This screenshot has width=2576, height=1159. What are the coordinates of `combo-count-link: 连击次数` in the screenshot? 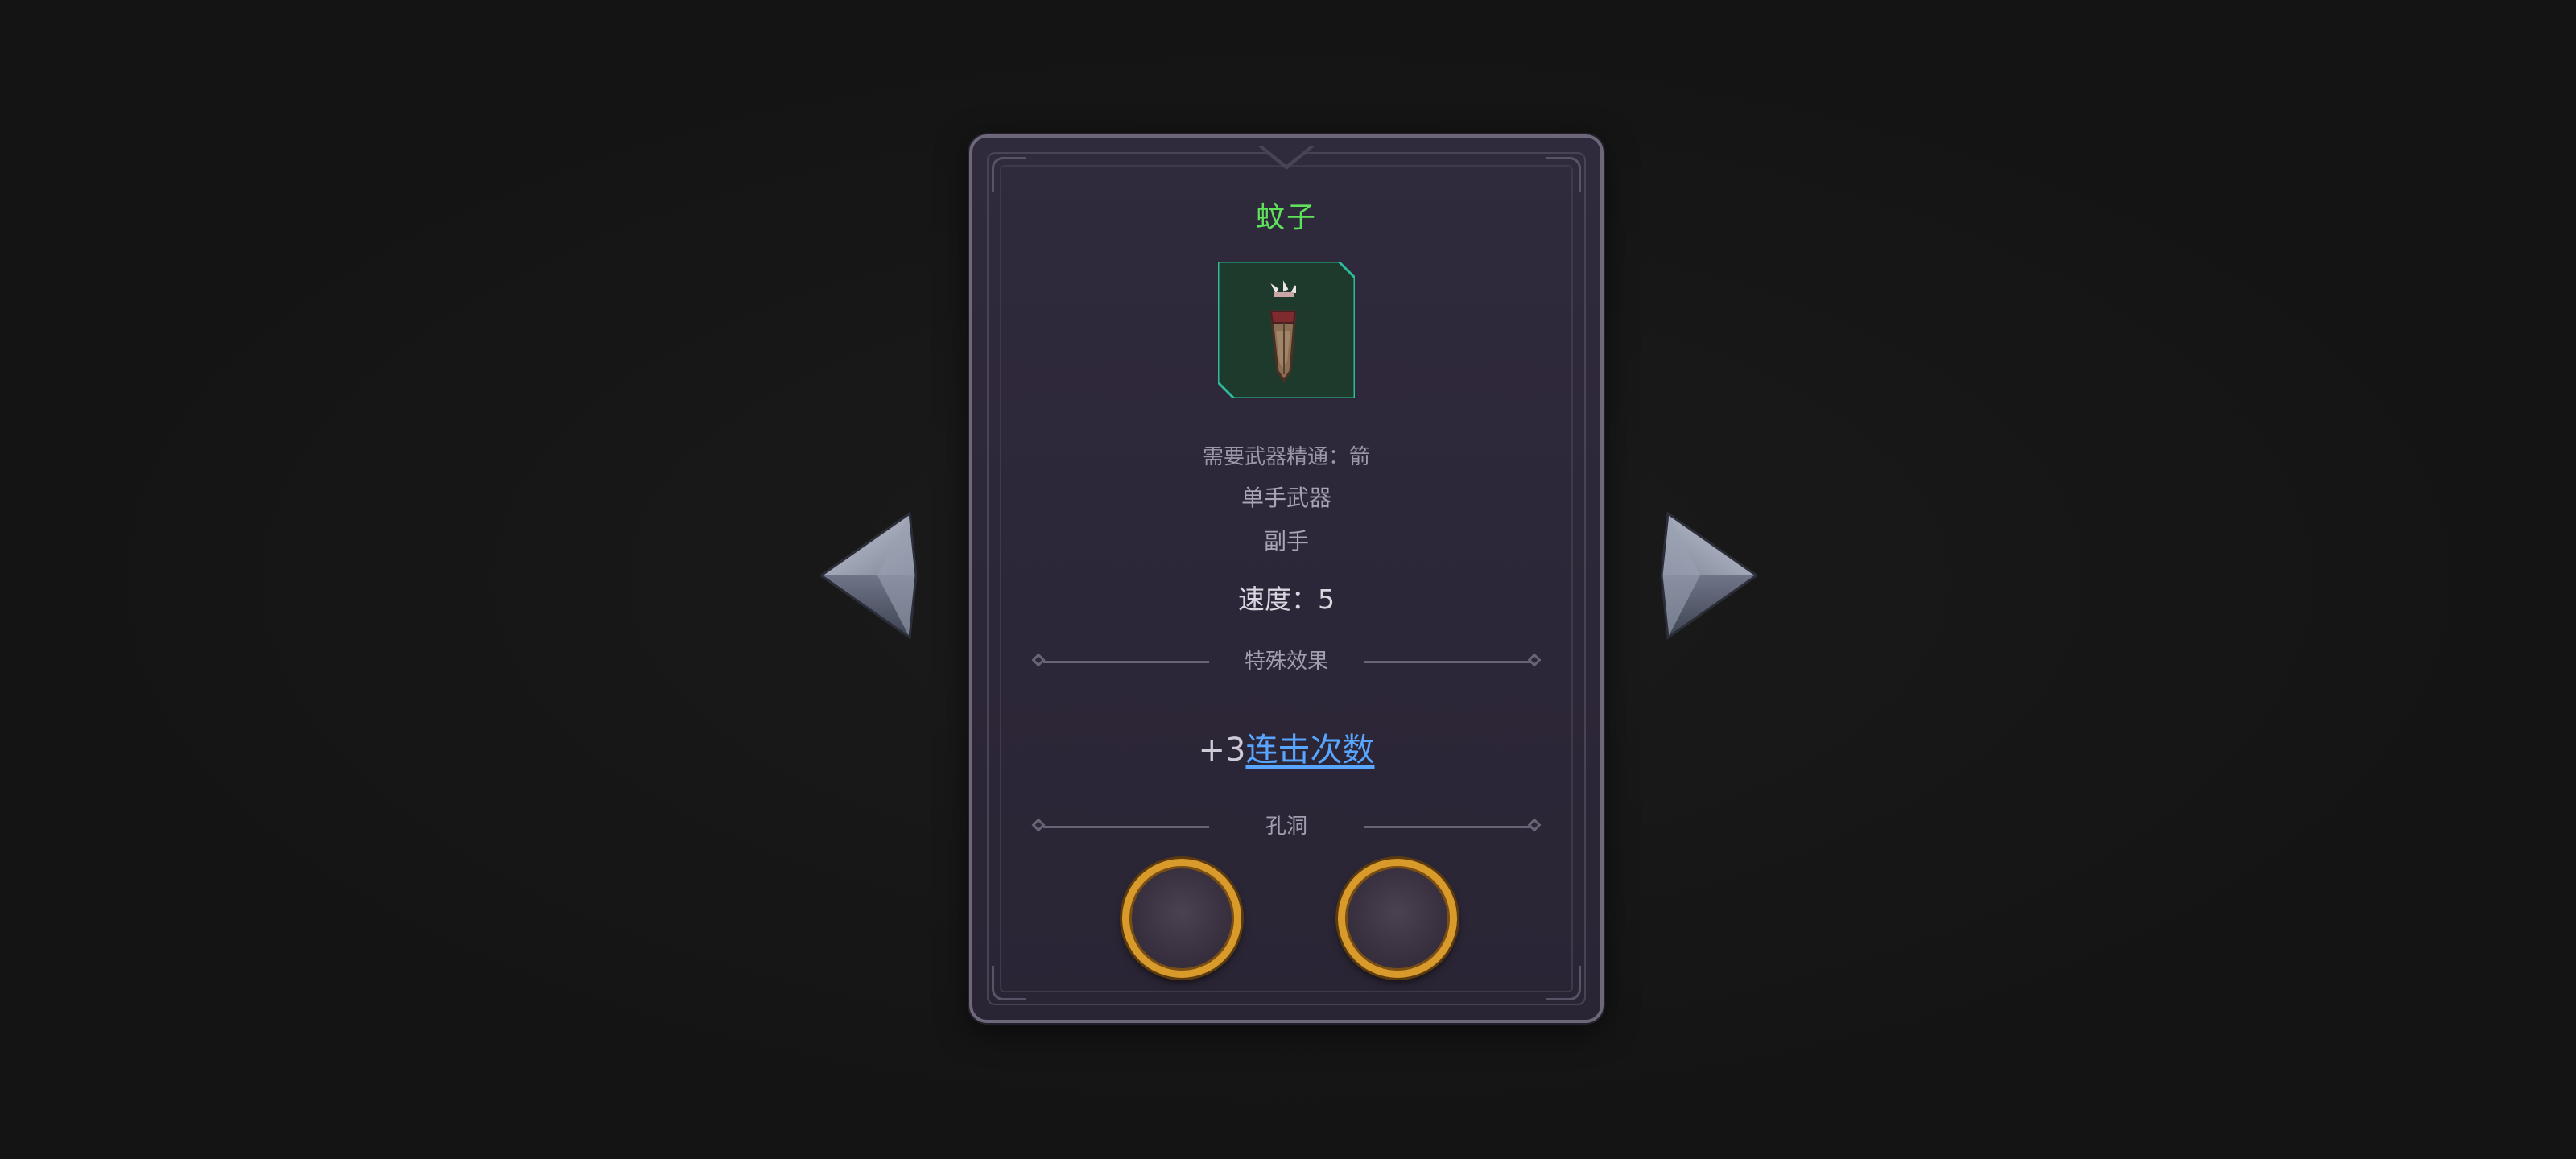 It's located at (1309, 750).